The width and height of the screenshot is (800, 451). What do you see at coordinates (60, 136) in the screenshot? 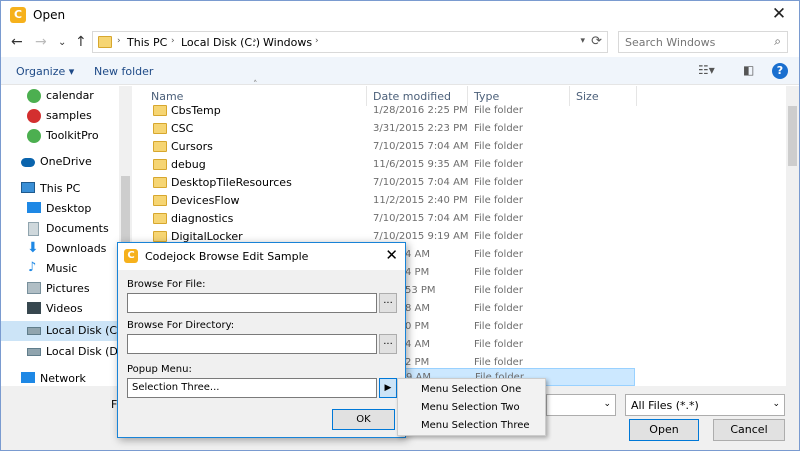
I see `sidebar-item-toolkitpro: ToolkitPro` at bounding box center [60, 136].